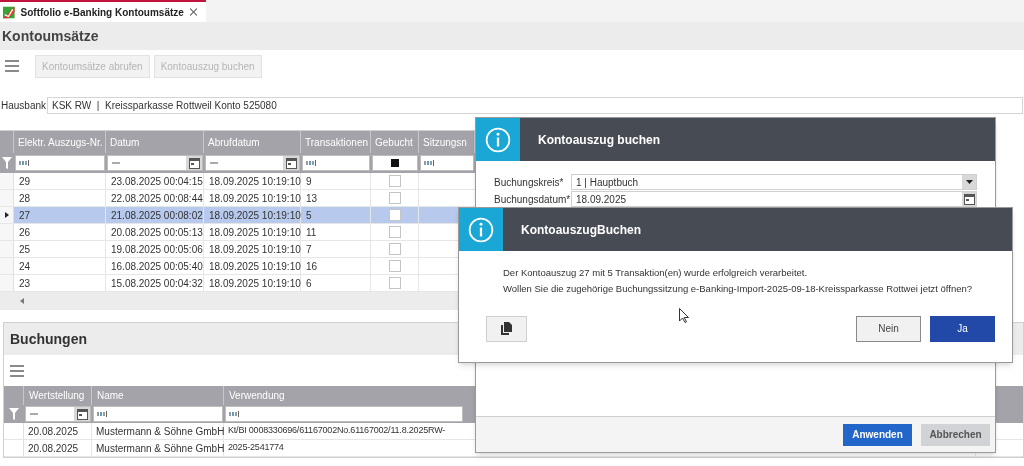 The image size is (1024, 466). I want to click on tab-title: Softfolio e-Banking Kontoumsätze, so click(102, 12).